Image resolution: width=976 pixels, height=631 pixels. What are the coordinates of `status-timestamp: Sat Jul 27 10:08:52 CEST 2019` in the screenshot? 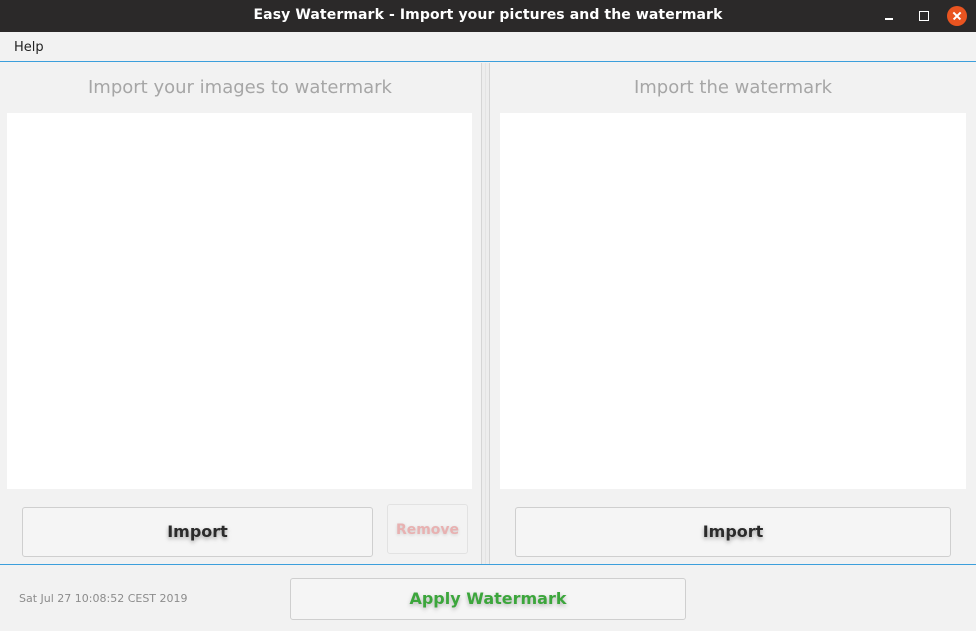 It's located at (103, 598).